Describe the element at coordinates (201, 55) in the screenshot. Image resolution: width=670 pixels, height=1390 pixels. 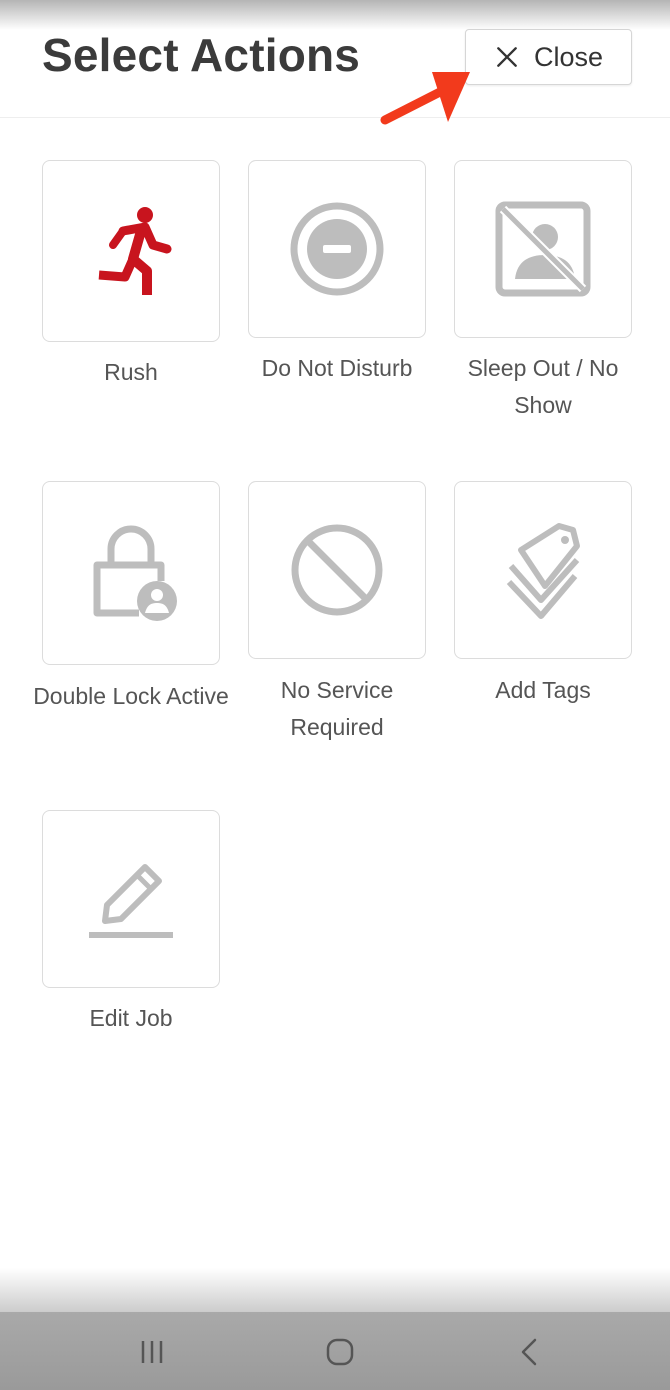
I see `page-title: Select Actions` at that location.